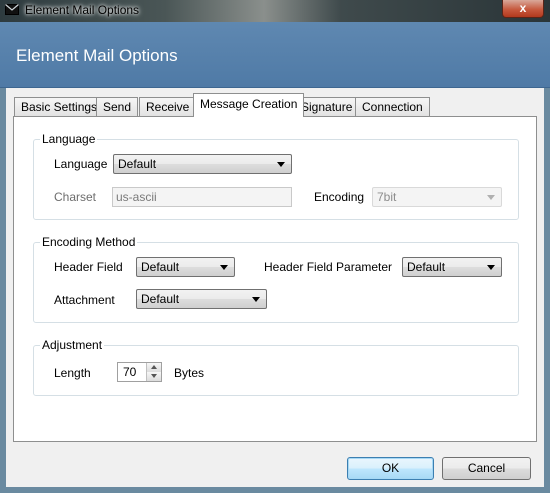 The width and height of the screenshot is (550, 493). What do you see at coordinates (75, 197) in the screenshot?
I see `charset-label: Charset` at bounding box center [75, 197].